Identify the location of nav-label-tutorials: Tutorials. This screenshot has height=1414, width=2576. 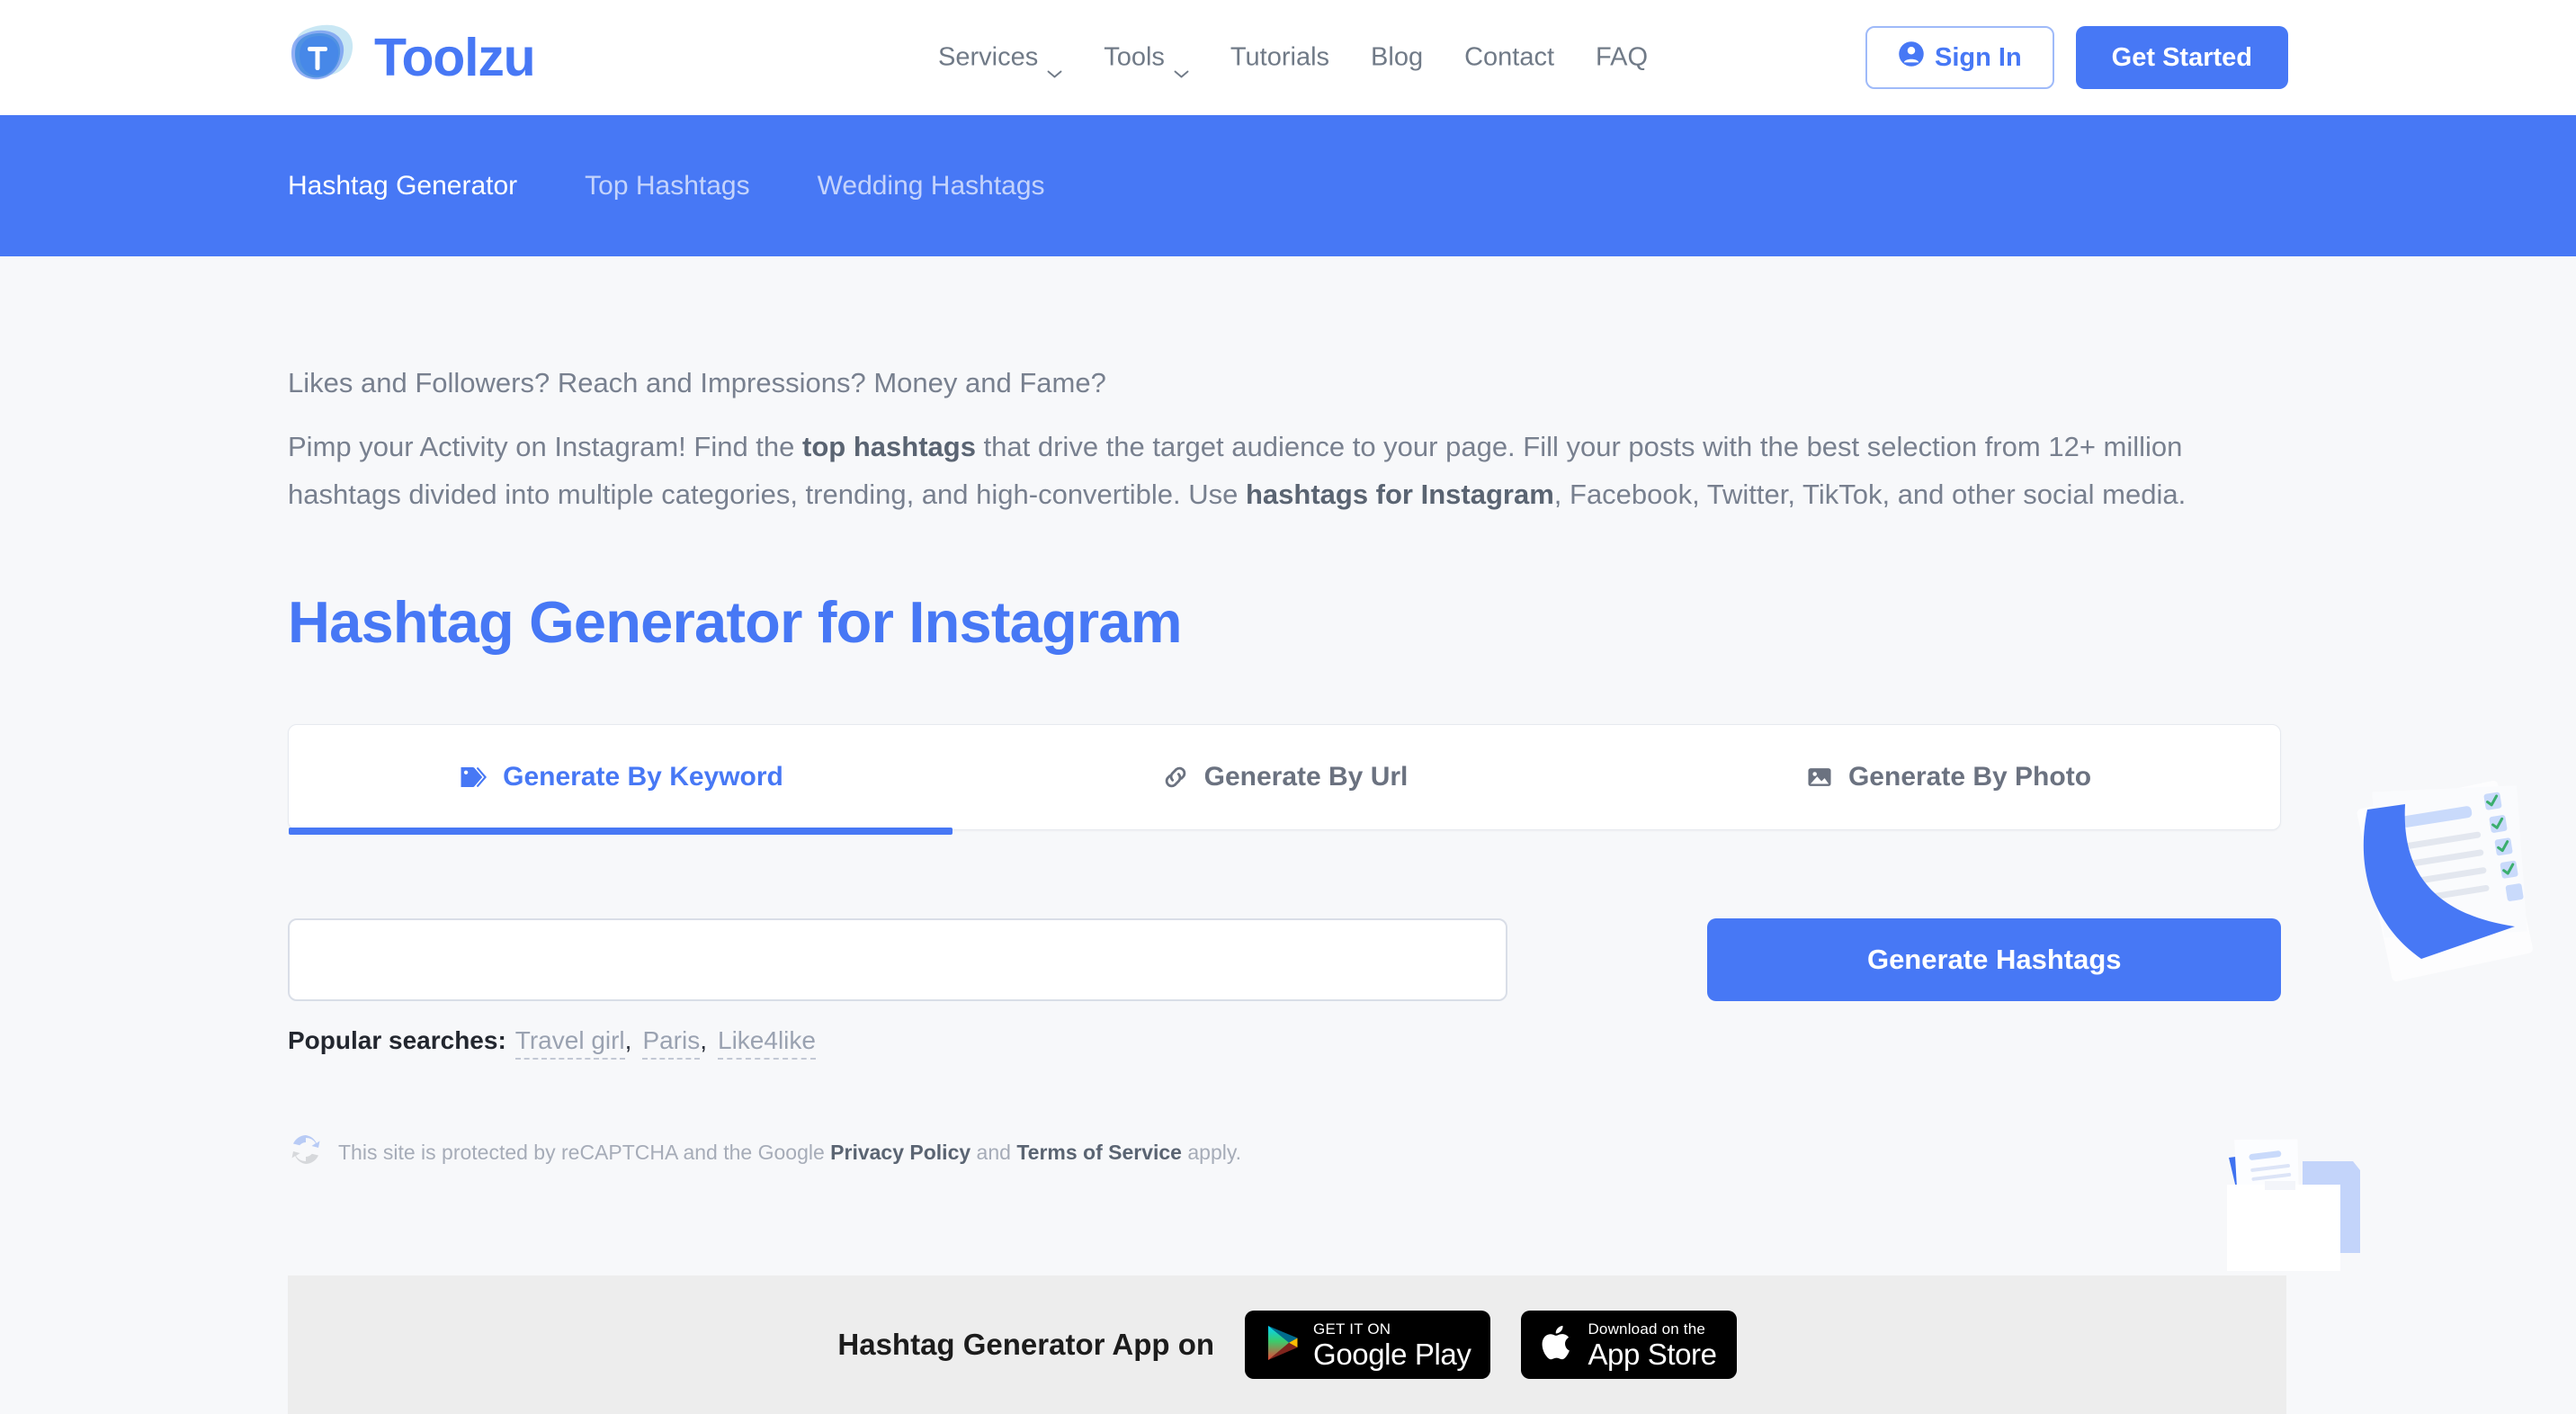
(1280, 57).